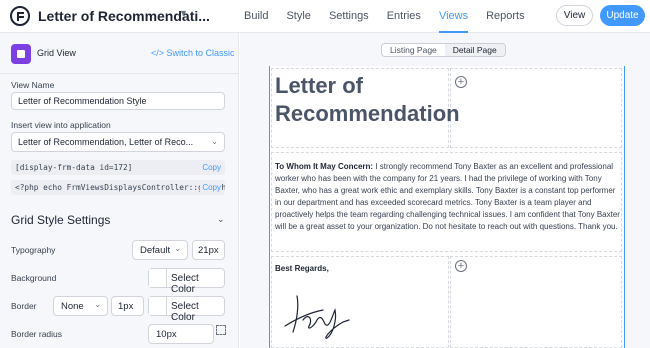  What do you see at coordinates (158, 278) in the screenshot?
I see `background-color-swatch` at bounding box center [158, 278].